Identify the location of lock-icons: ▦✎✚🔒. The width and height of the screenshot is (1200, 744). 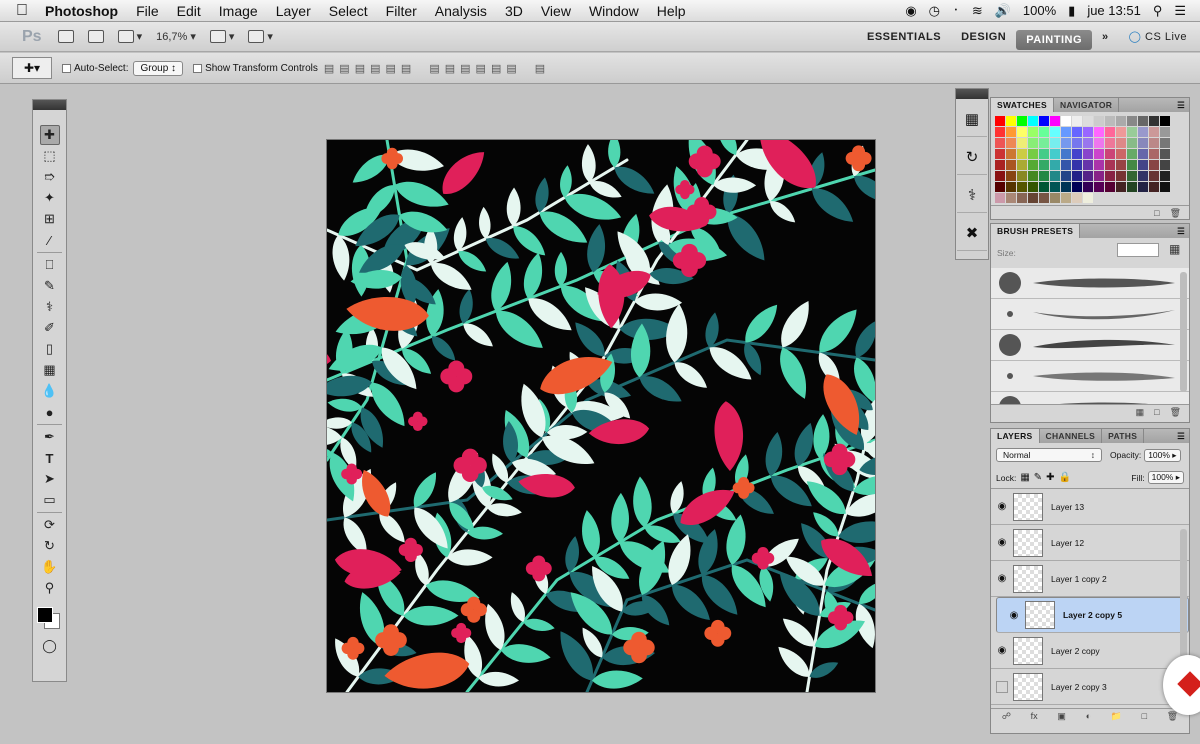
(1047, 477).